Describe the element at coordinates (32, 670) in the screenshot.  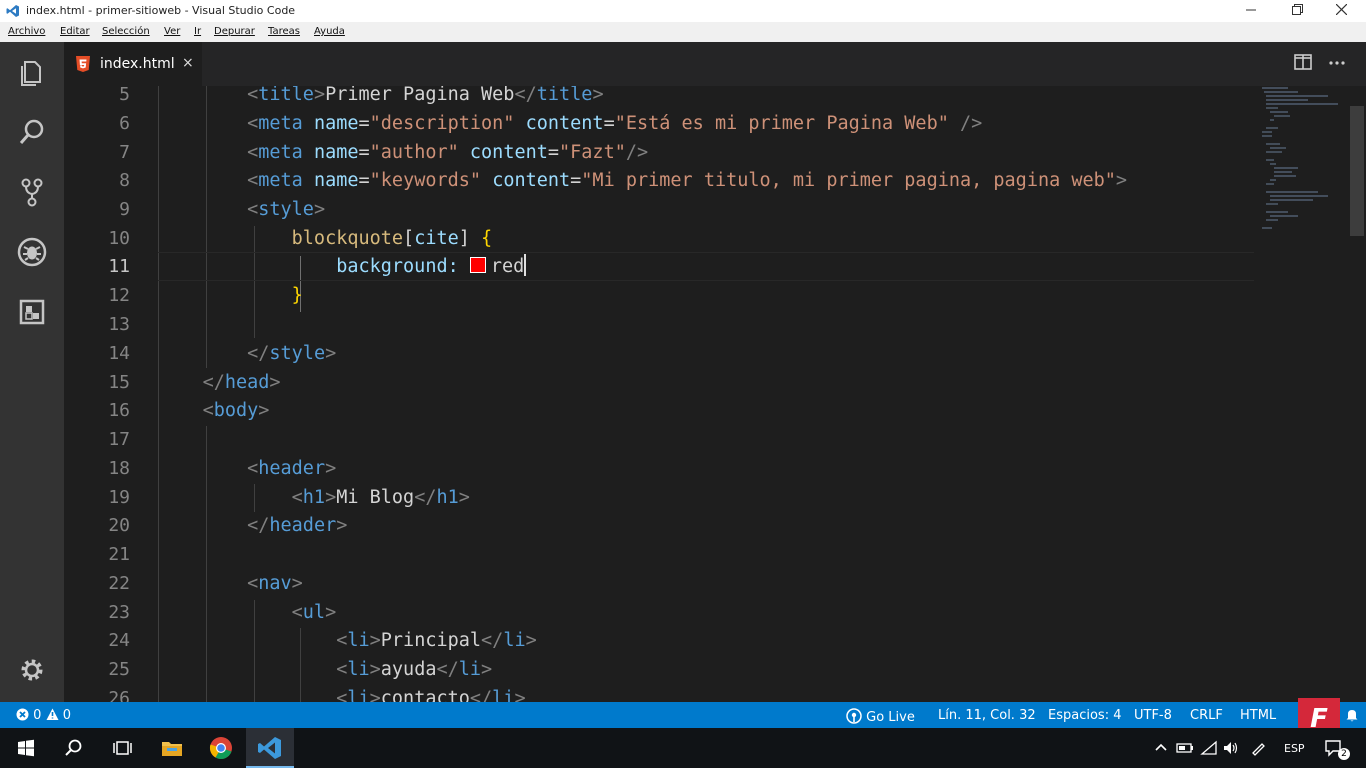
I see `settings-gear-icon` at that location.